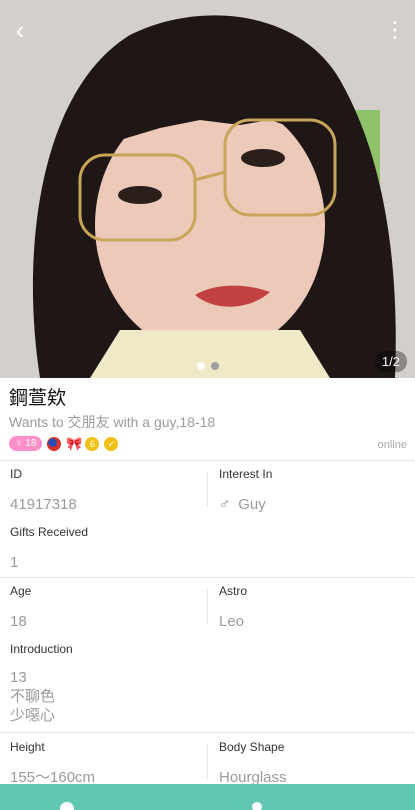  Describe the element at coordinates (392, 445) in the screenshot. I see `online-status: online` at that location.